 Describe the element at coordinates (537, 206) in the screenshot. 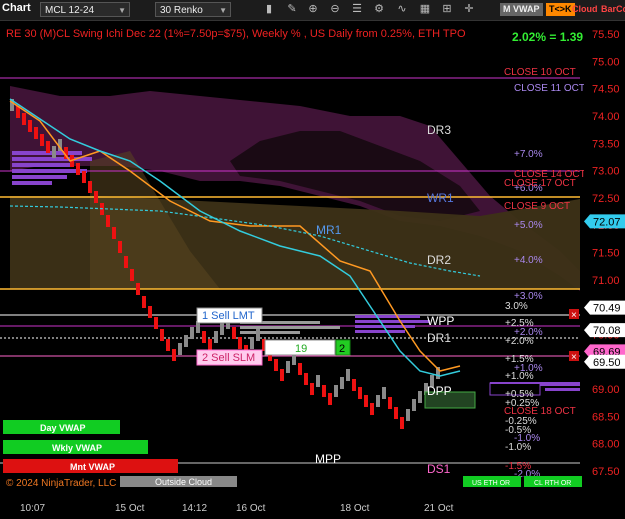

I see `close-9-oct-label: CLOSE 9 OCT` at that location.